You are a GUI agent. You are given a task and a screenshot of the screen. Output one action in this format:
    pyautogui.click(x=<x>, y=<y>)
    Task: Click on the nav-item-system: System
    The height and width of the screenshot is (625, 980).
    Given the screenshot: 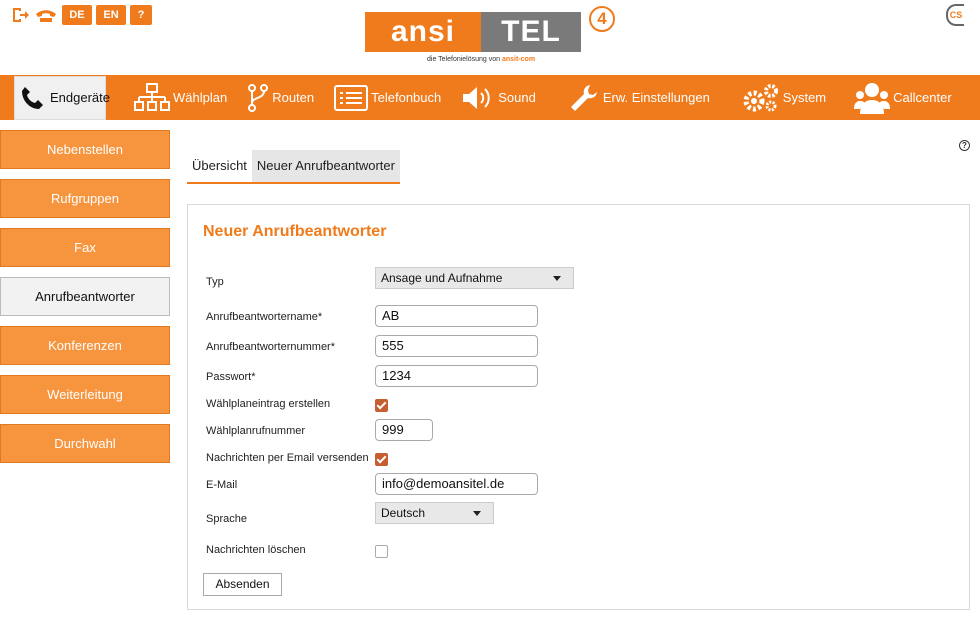 What is the action you would take?
    pyautogui.click(x=784, y=97)
    